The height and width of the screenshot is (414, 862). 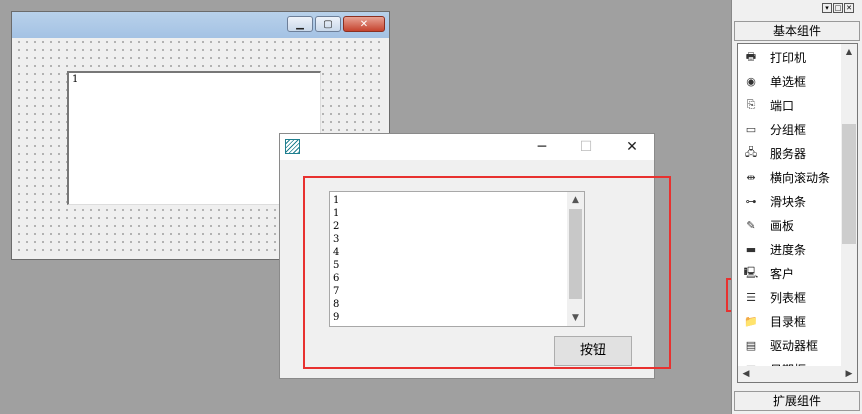 I want to click on designer-titlebar: ▁ ▢ ✕, so click(x=200, y=25).